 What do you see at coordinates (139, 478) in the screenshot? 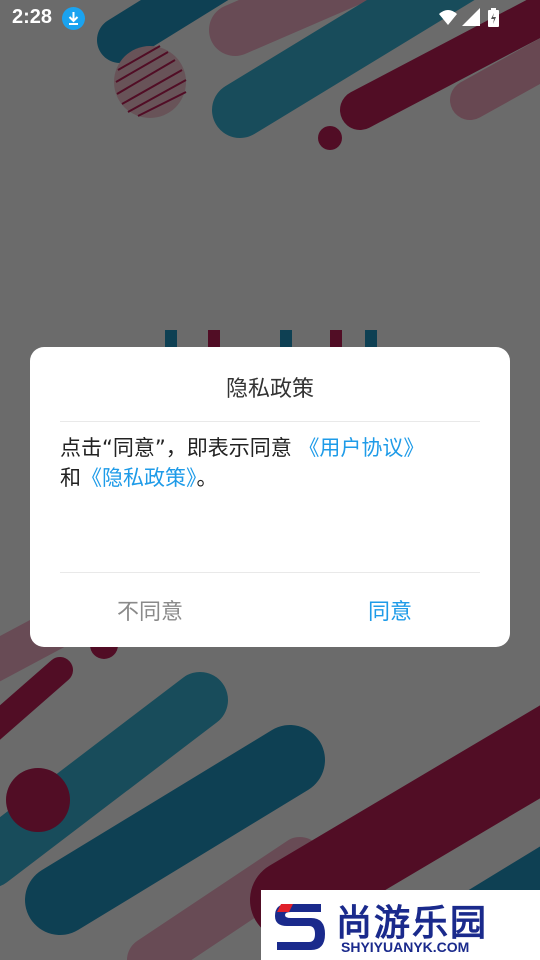
I see `privacy-policy-link: 《隐私政策》` at bounding box center [139, 478].